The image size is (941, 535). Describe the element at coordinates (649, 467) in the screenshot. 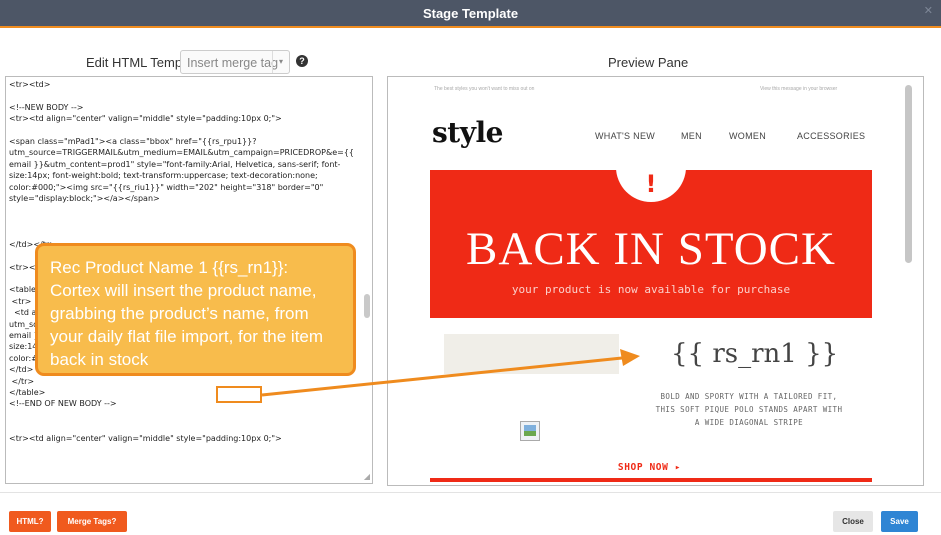

I see `shop-now-link: SHOP NOW ▸` at that location.